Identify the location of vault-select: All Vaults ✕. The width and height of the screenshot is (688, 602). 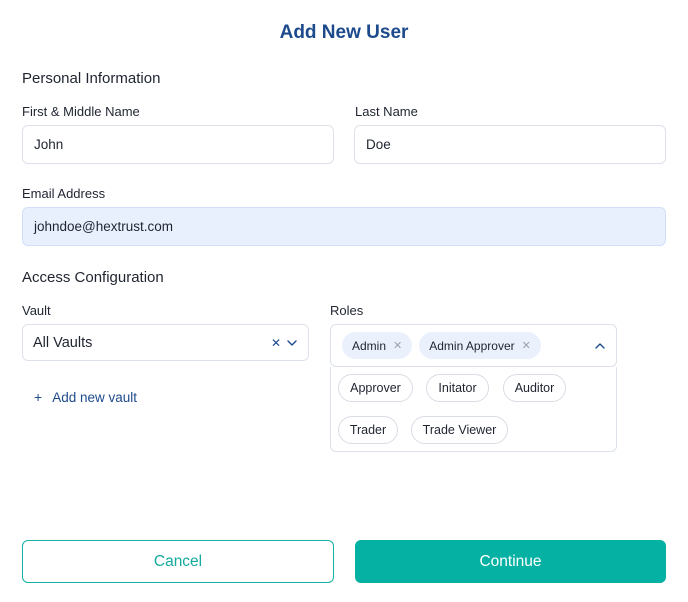
(165, 342).